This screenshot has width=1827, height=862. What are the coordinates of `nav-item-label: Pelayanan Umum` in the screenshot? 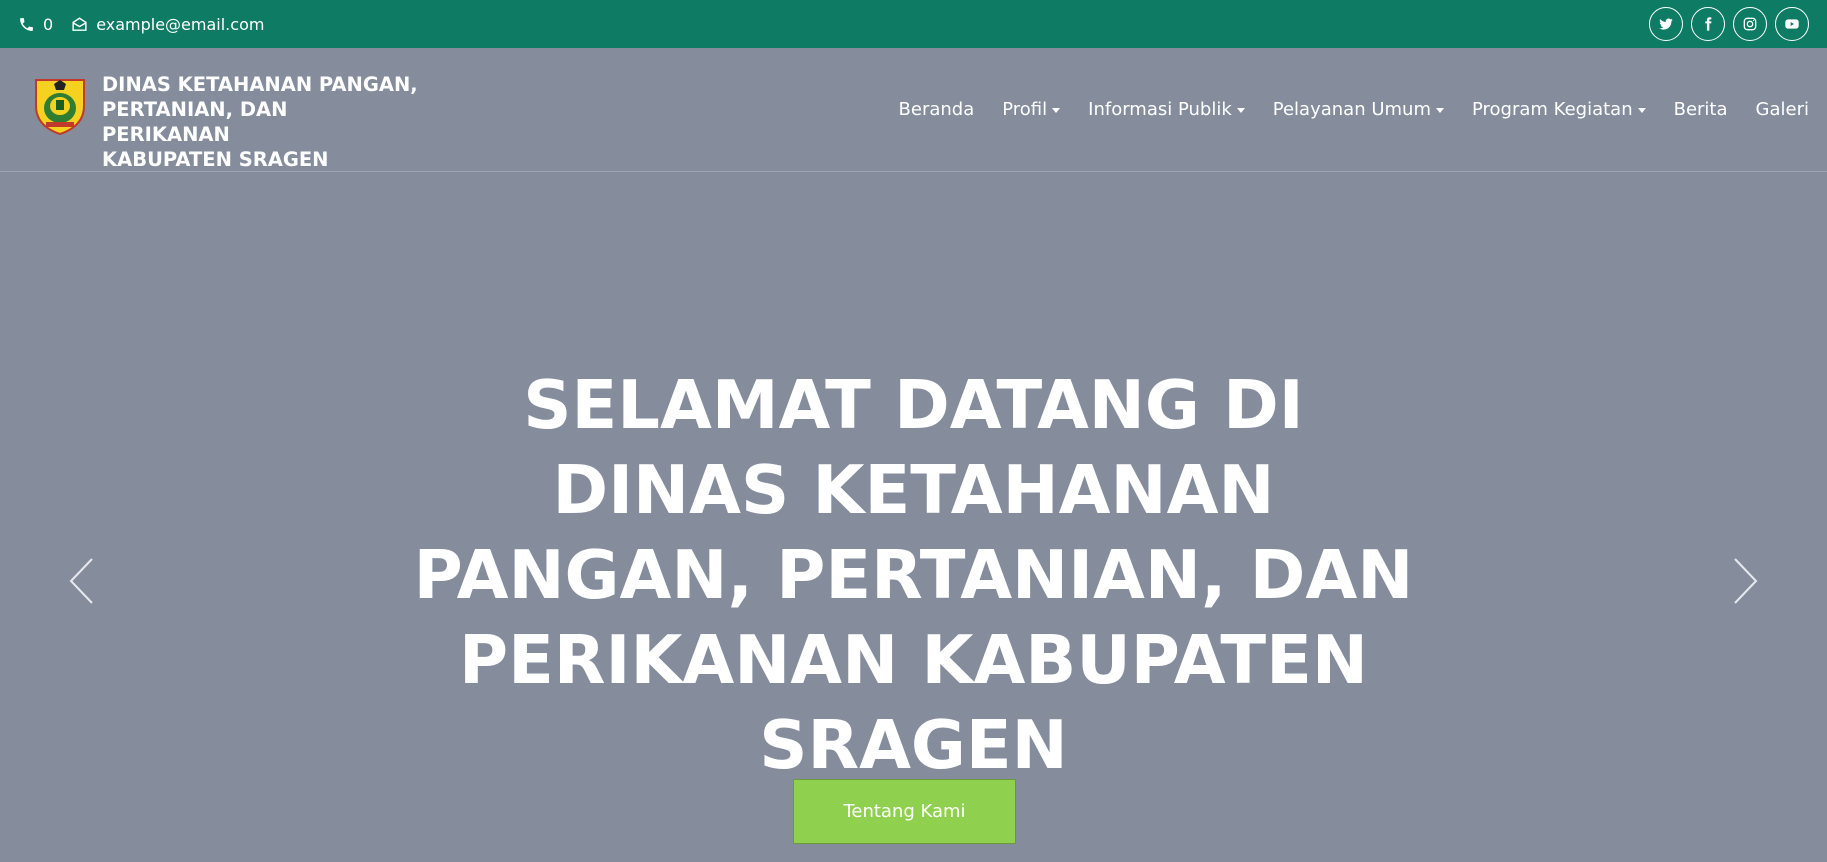 It's located at (1351, 109).